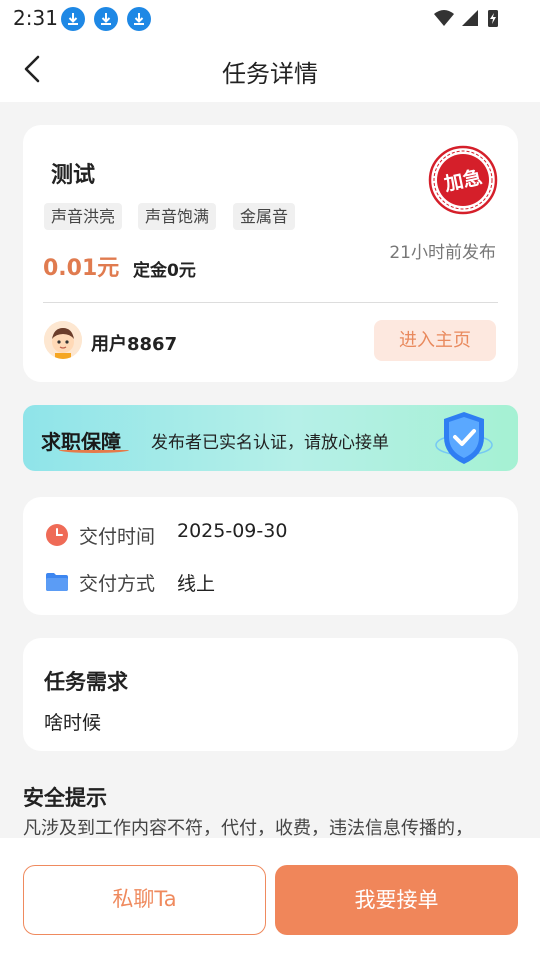  What do you see at coordinates (232, 531) in the screenshot?
I see `delivery-time-value: 2025-09-30` at bounding box center [232, 531].